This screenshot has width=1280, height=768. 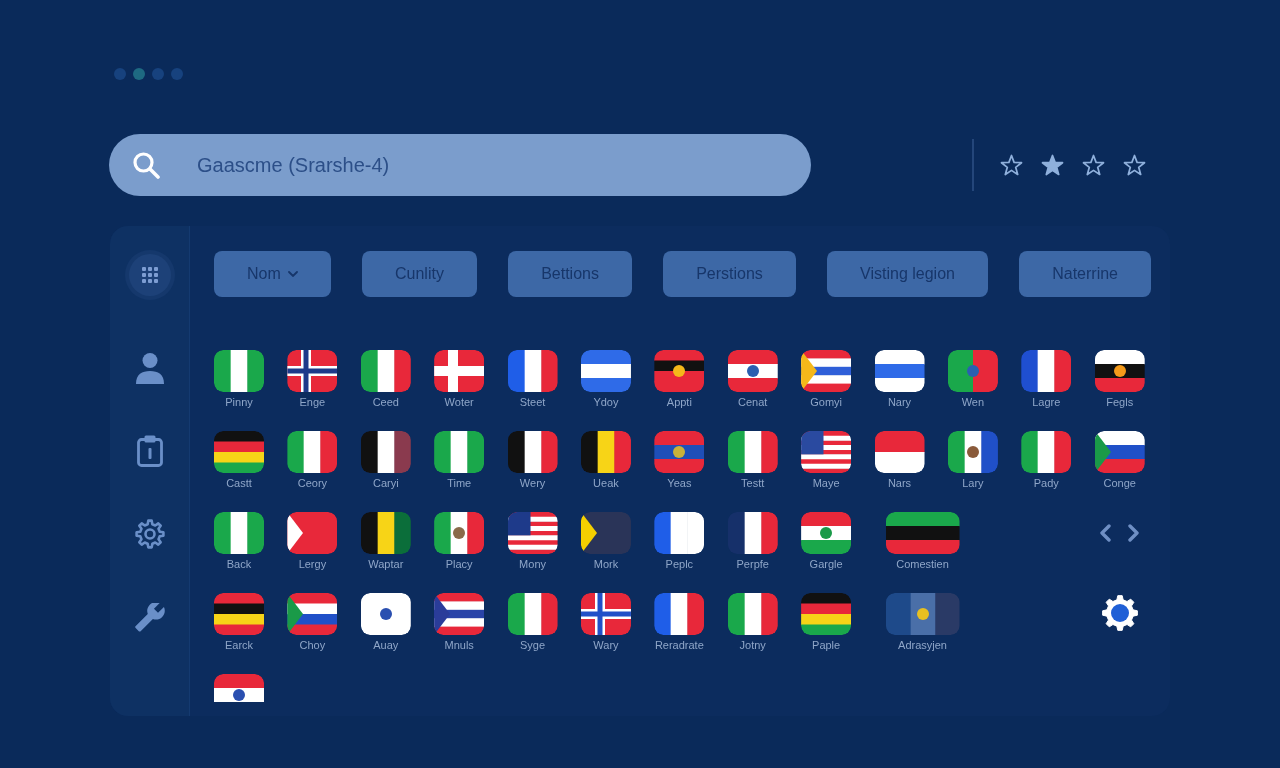 I want to click on flag-item: Ydoy, so click(x=605, y=379).